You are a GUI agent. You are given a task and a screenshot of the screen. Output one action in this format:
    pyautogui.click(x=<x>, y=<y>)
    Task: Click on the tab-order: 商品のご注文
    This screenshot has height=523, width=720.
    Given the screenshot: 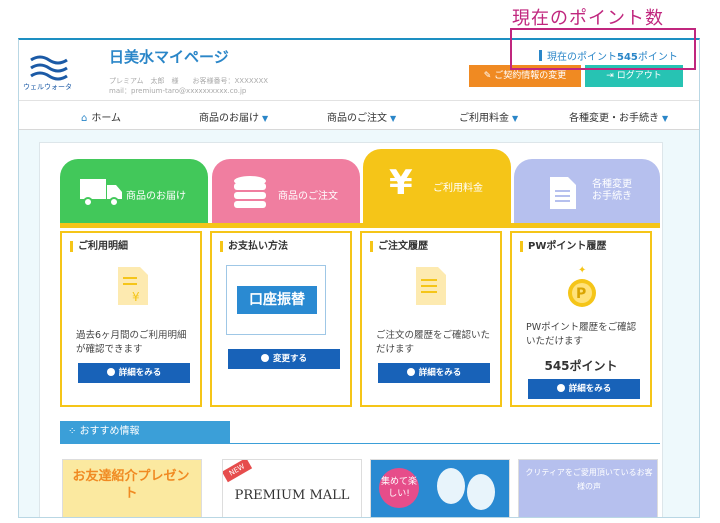 What is the action you would take?
    pyautogui.click(x=286, y=191)
    